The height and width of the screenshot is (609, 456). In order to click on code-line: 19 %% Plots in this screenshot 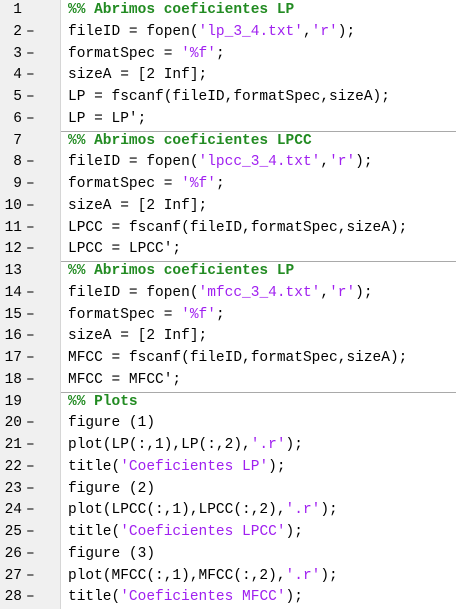, I will do `click(228, 402)`.